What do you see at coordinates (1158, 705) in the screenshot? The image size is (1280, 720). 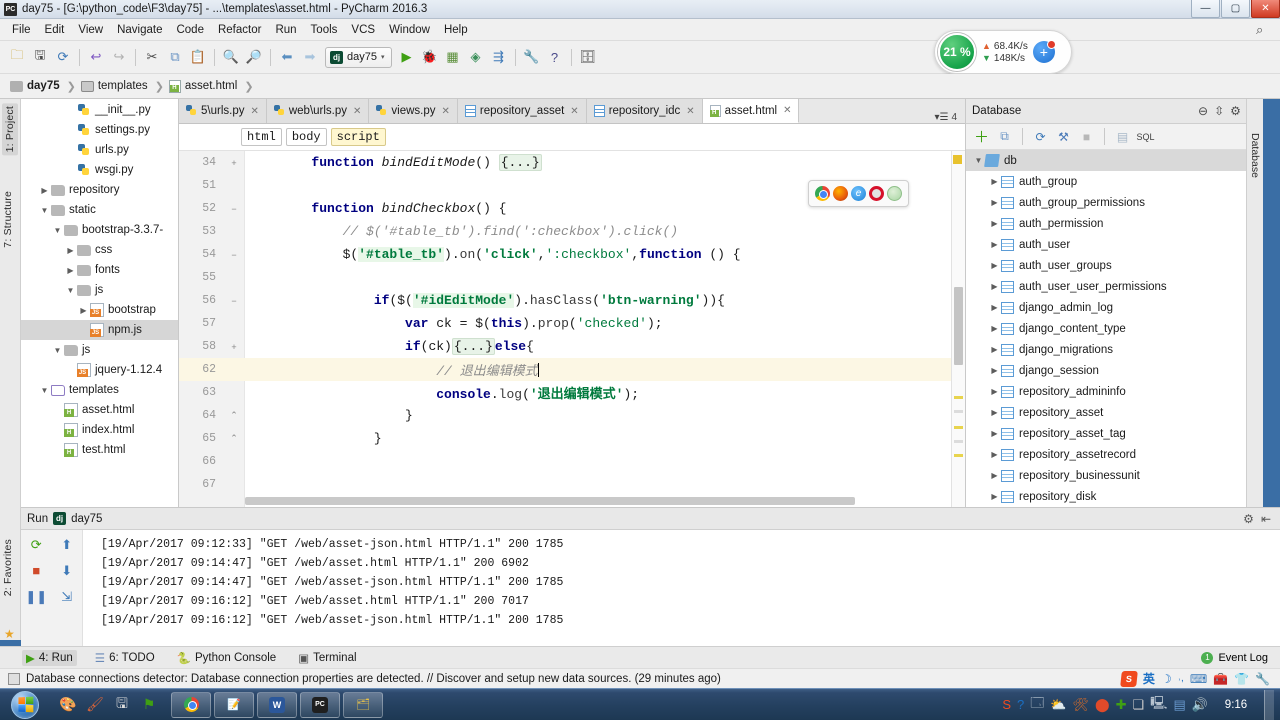 I see `monitor-icon: 🖳` at bounding box center [1158, 705].